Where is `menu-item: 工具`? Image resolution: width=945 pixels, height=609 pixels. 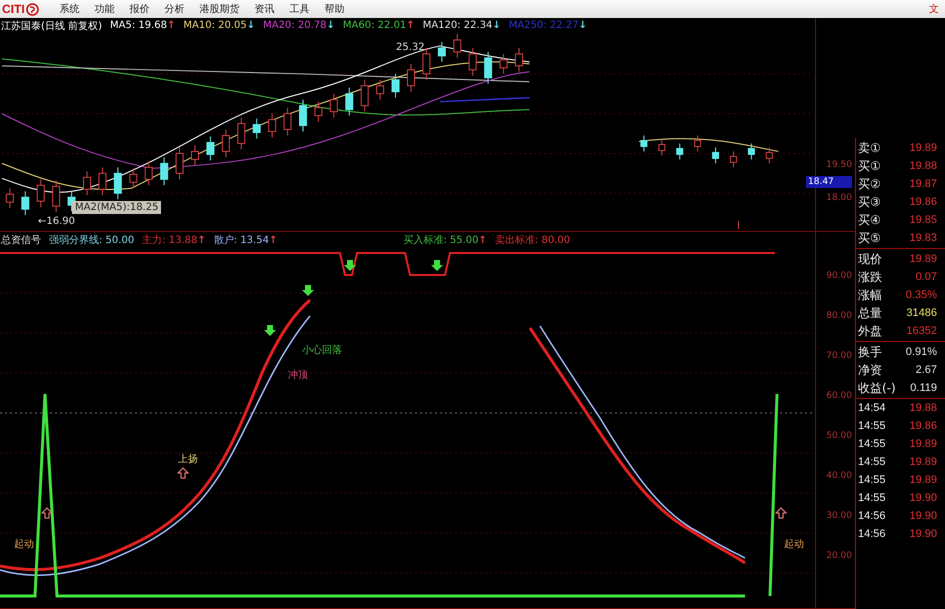 menu-item: 工具 is located at coordinates (300, 9).